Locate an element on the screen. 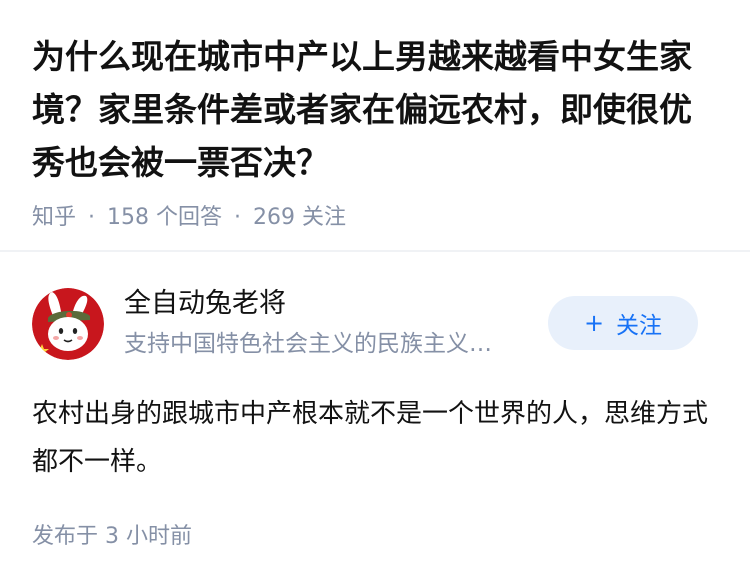  publish-label: 发布于 is located at coordinates (65, 536).